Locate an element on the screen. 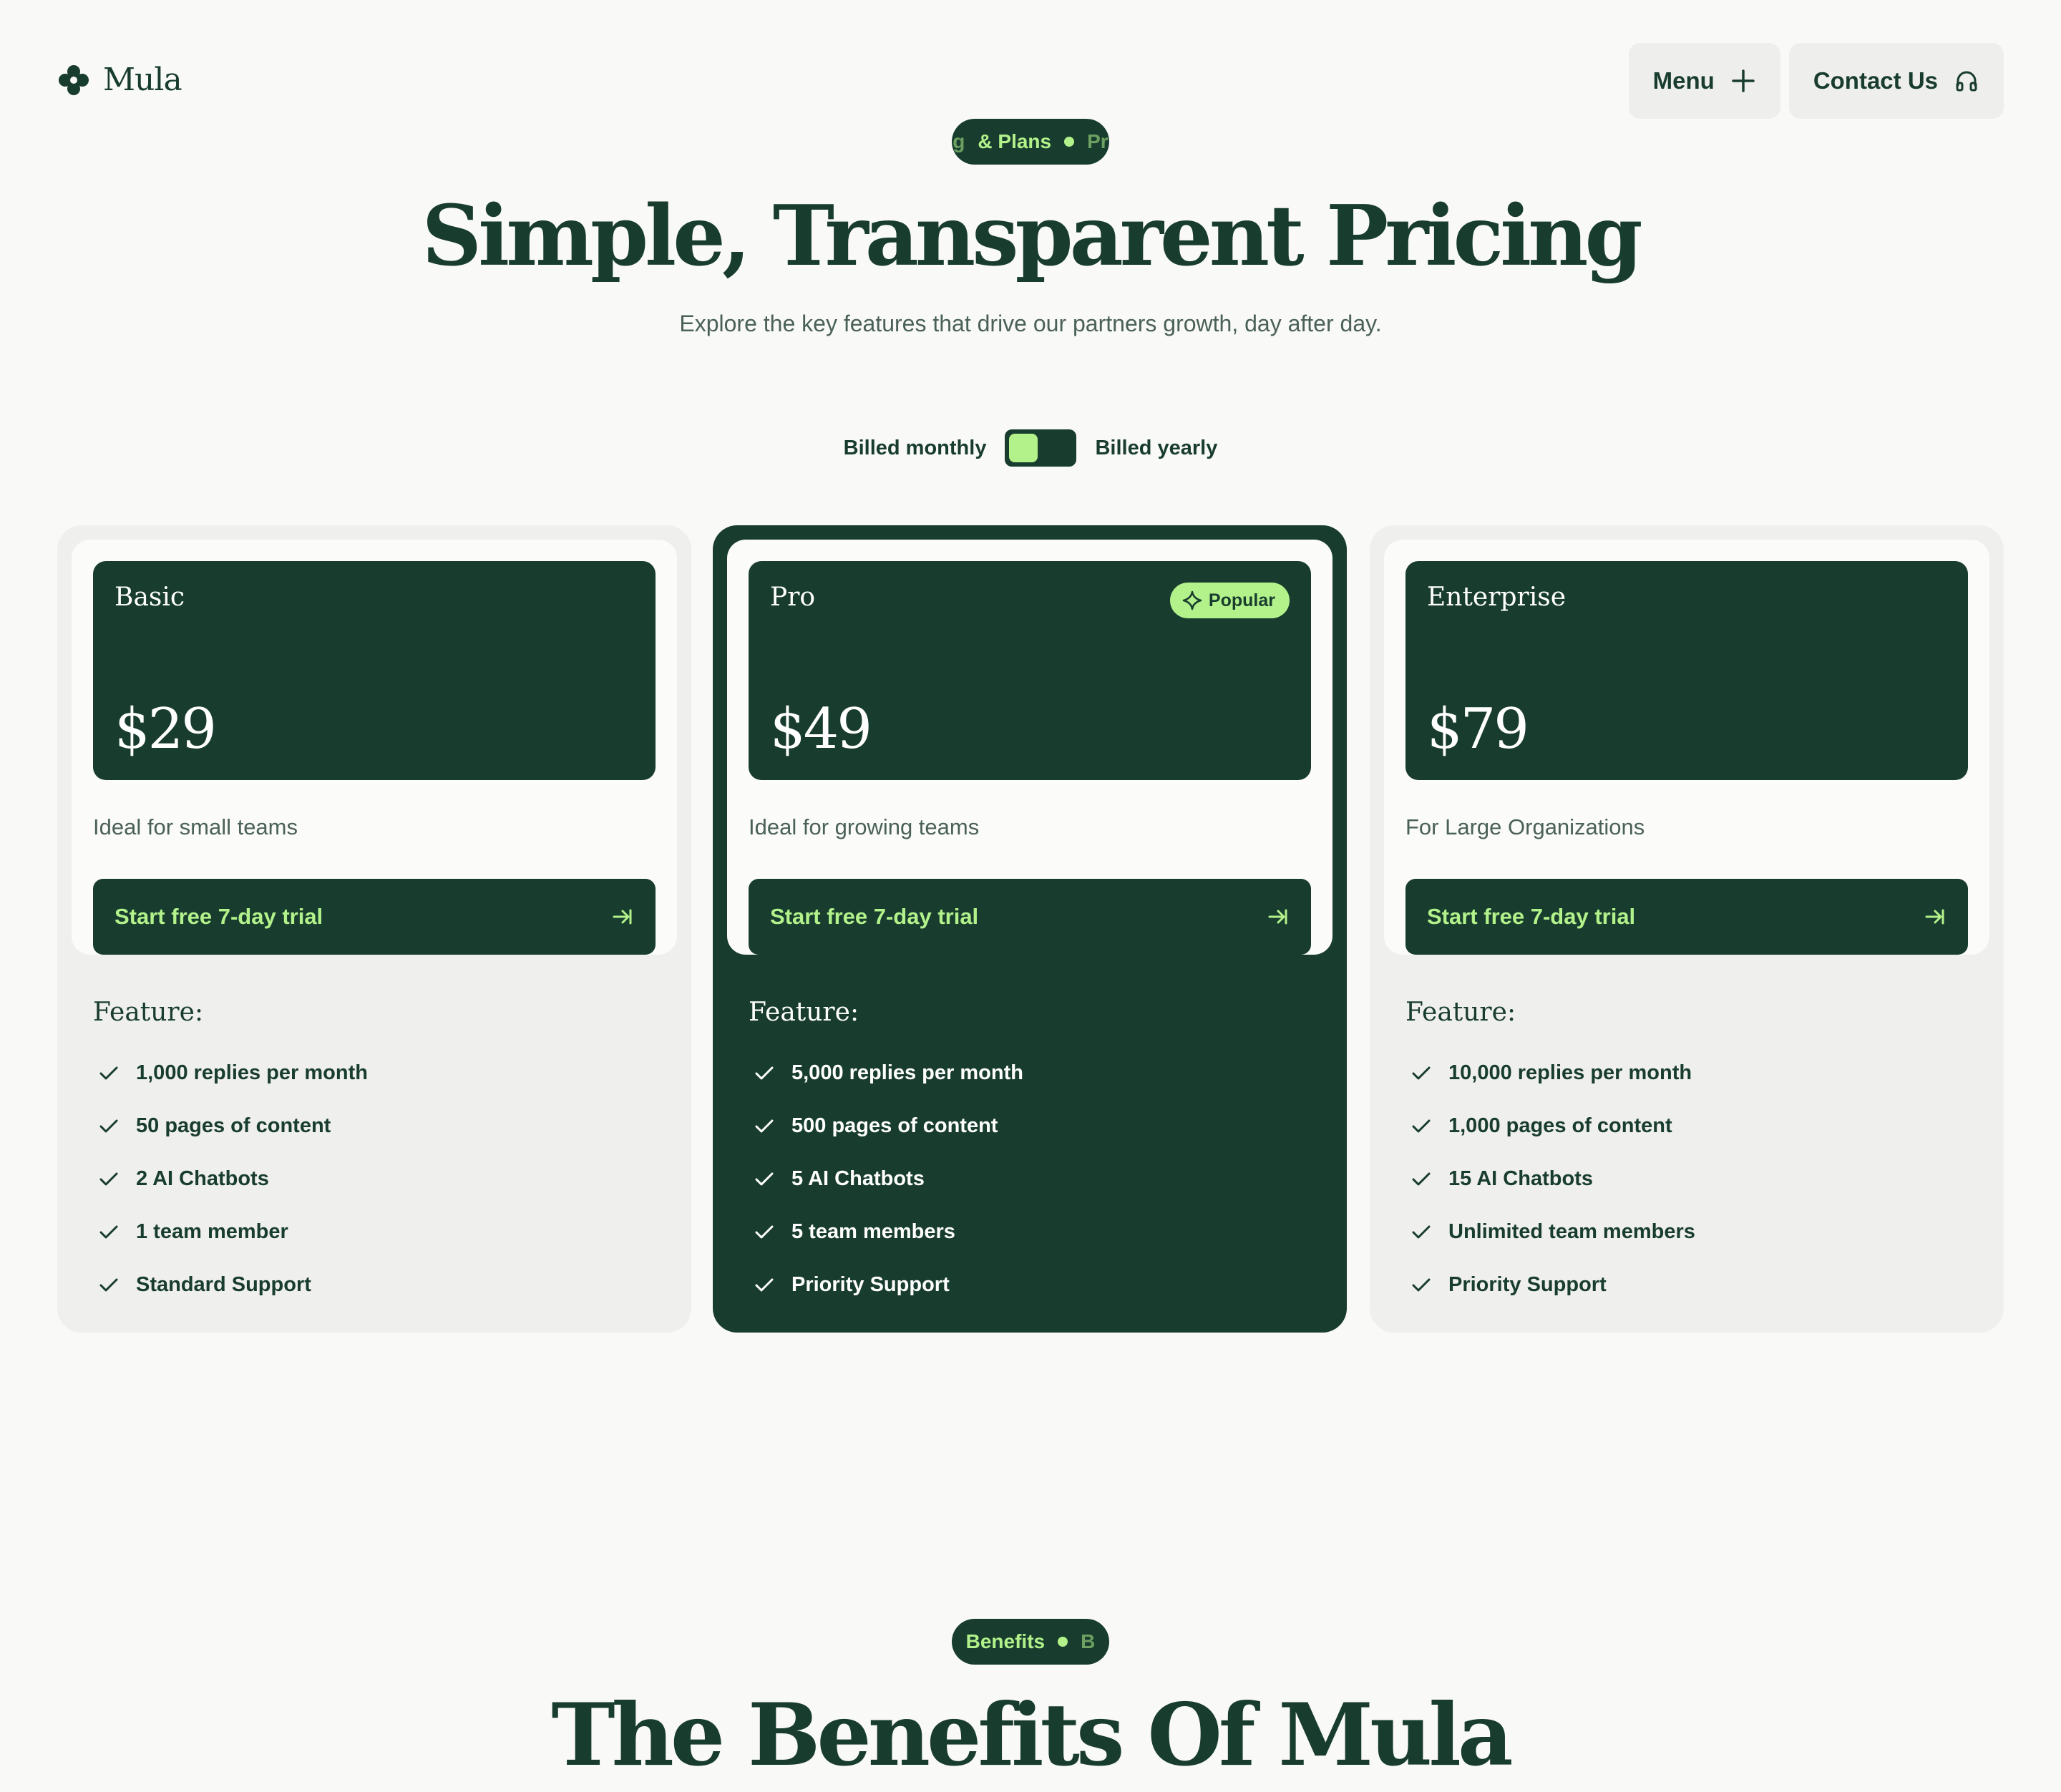 This screenshot has width=2061, height=1792. feature-item: 5,000 replies per month is located at coordinates (888, 1072).